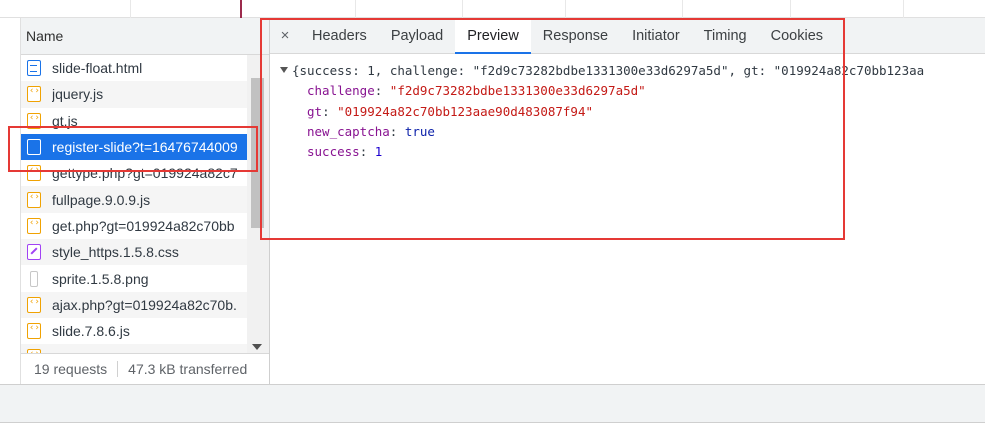 This screenshot has height=441, width=985. Describe the element at coordinates (339, 35) in the screenshot. I see `tab-headers: Headers` at that location.